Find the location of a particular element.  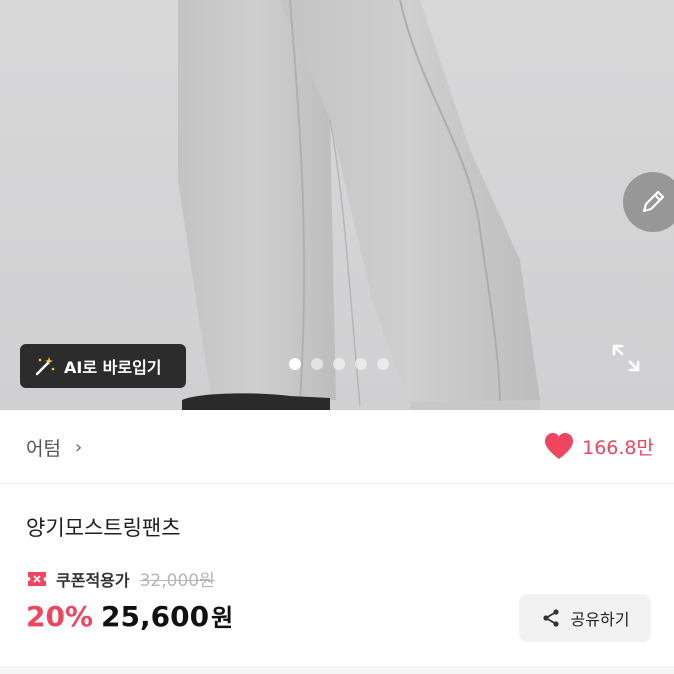

currency-unit: 원 is located at coordinates (222, 618).